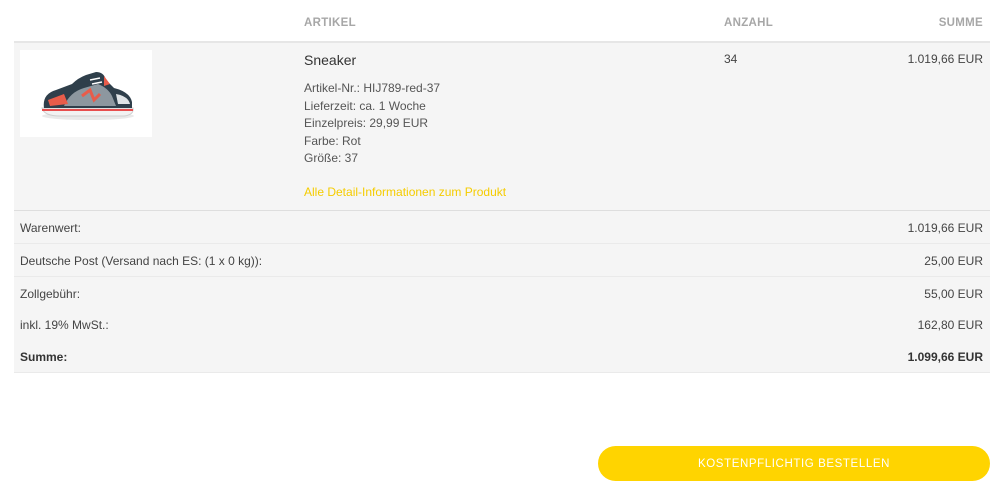  Describe the element at coordinates (330, 60) in the screenshot. I see `product-name: Sneaker` at that location.